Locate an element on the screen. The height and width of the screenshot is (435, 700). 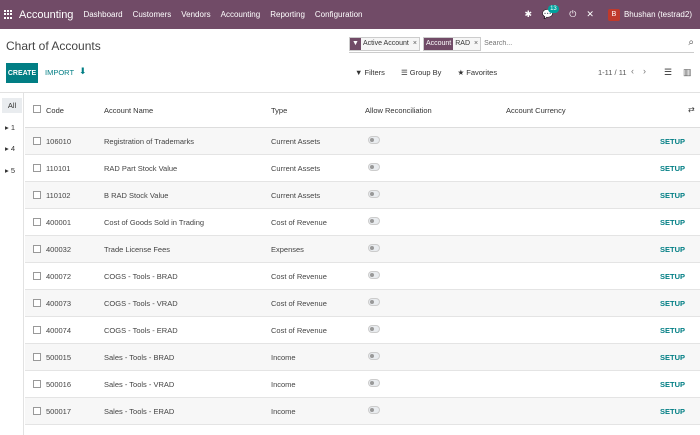
column-type: Type is located at coordinates (279, 110).